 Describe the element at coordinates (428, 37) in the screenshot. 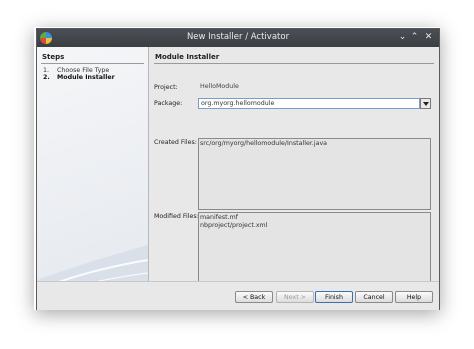

I see `close-icon: ✕` at that location.